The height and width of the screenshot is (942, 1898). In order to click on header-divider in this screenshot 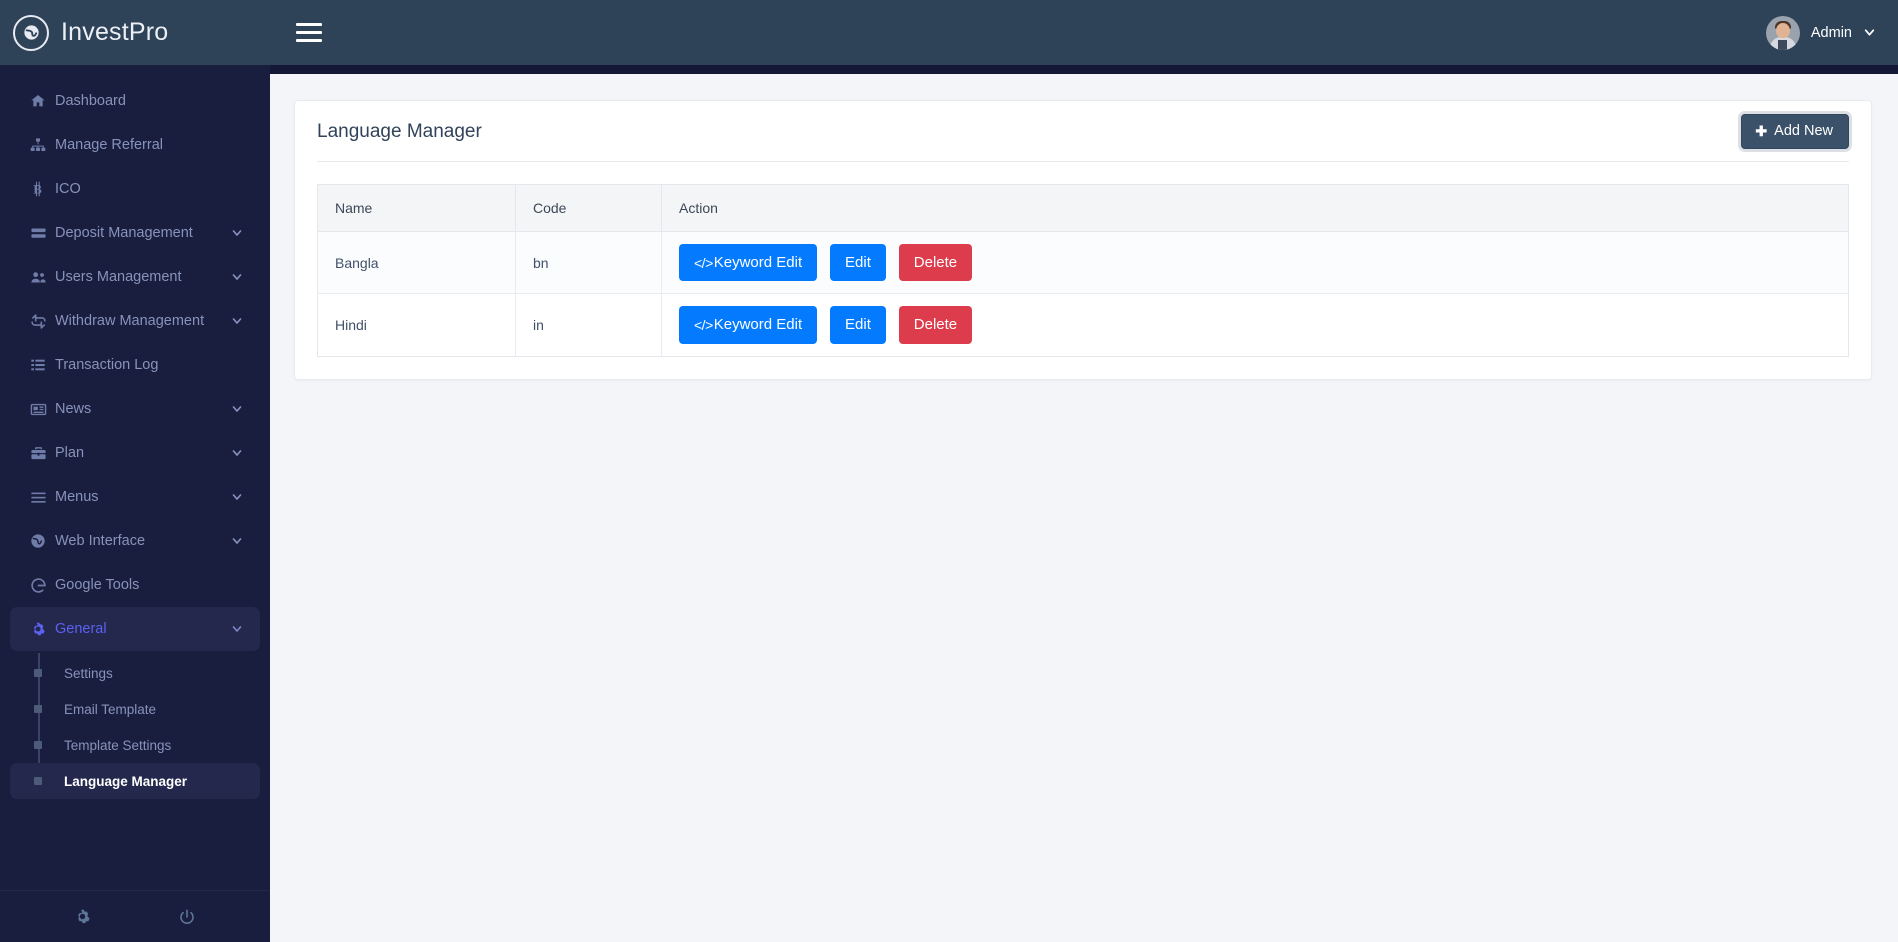, I will do `click(1083, 161)`.